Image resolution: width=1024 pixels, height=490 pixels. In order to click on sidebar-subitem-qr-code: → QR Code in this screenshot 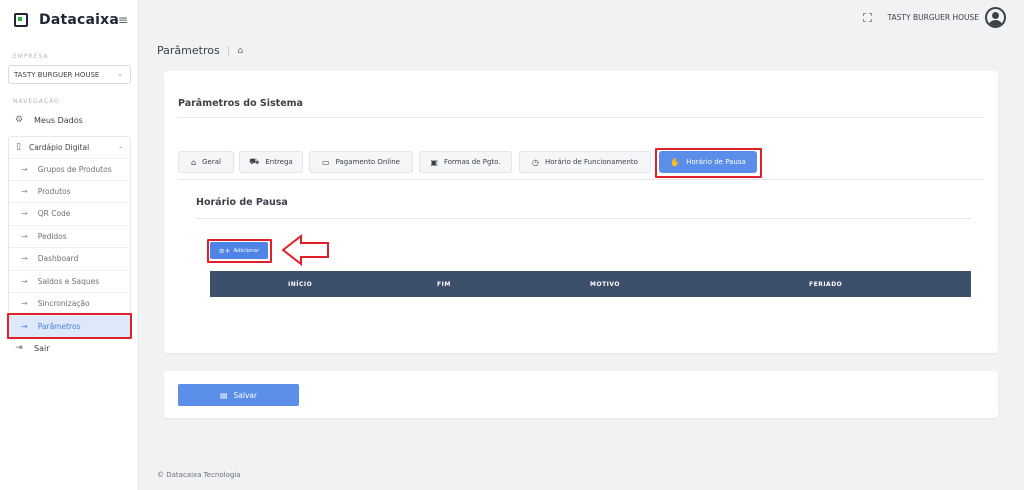, I will do `click(69, 213)`.